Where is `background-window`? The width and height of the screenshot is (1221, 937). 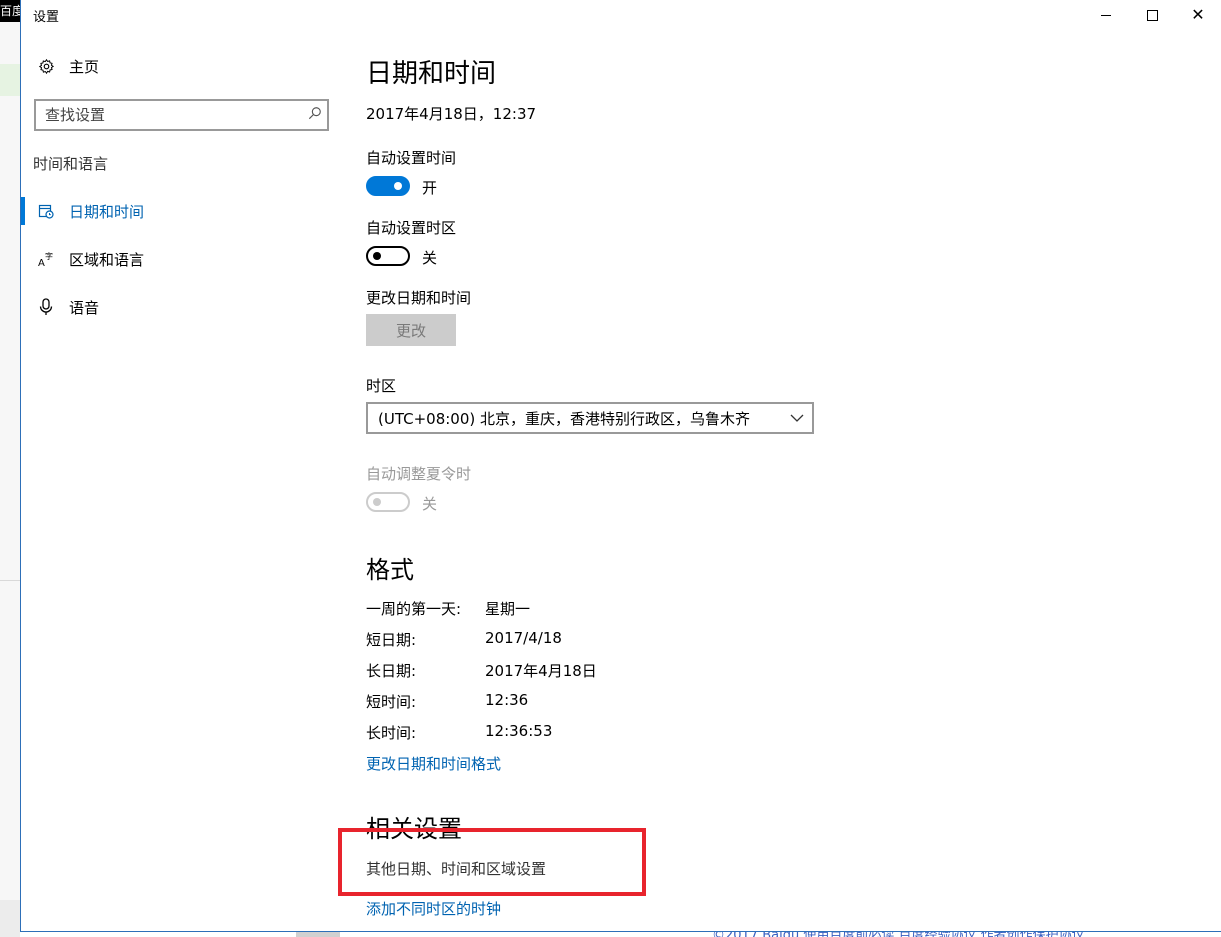 background-window is located at coordinates (10, 468).